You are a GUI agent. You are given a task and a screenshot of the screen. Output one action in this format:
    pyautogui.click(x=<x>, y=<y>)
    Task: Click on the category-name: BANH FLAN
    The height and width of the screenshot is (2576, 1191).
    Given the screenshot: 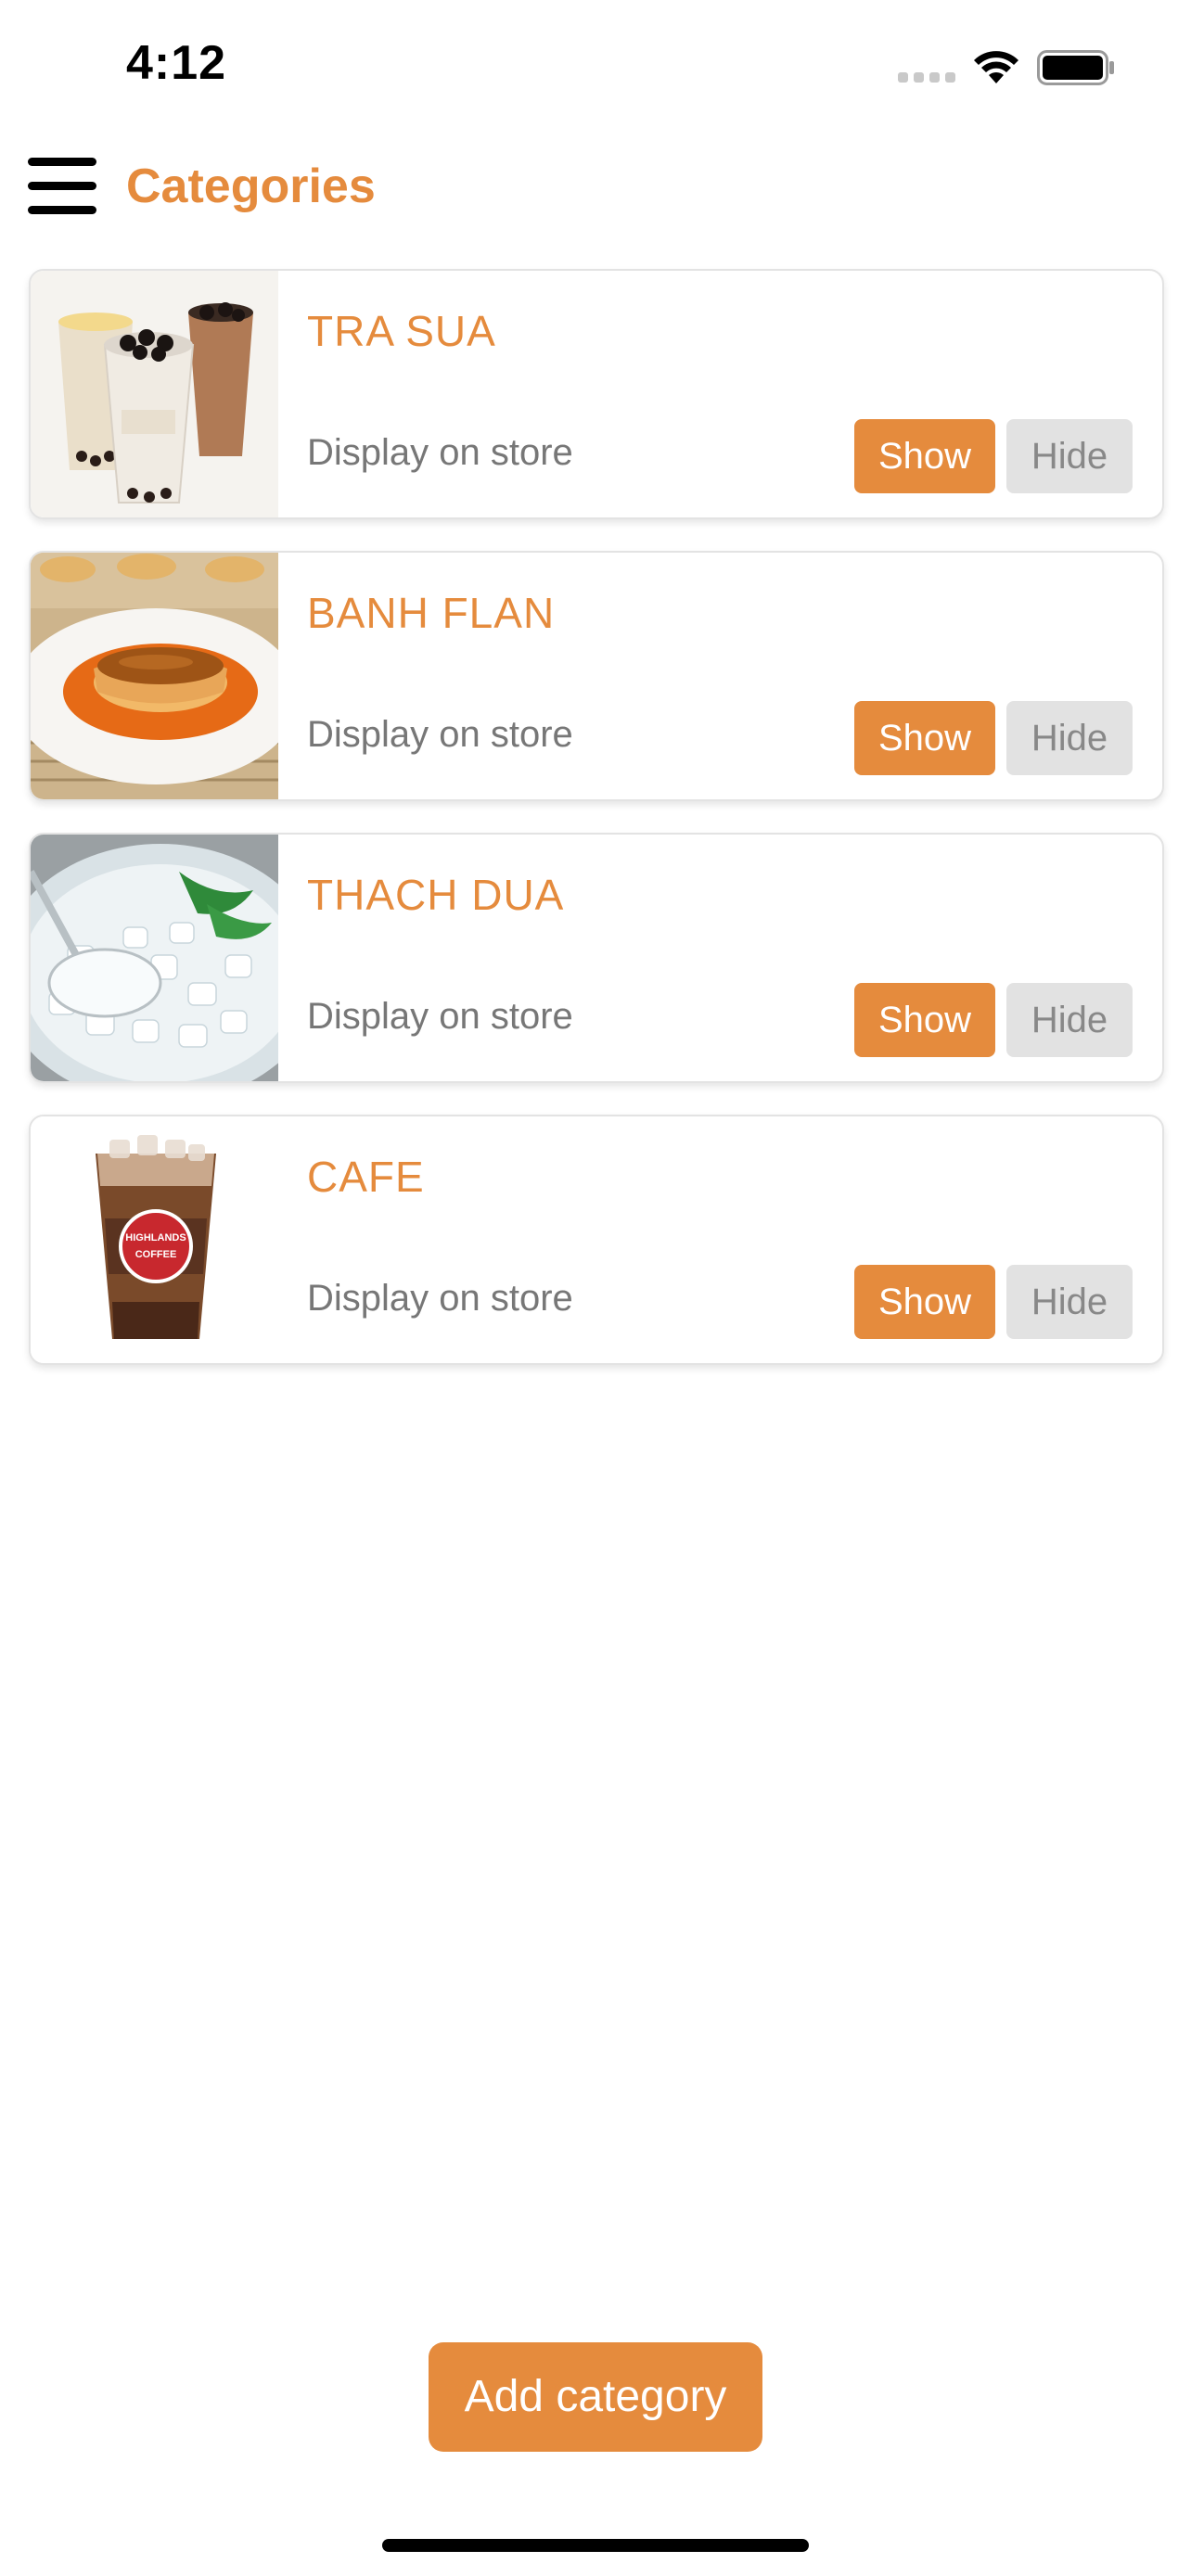 What is the action you would take?
    pyautogui.click(x=431, y=613)
    